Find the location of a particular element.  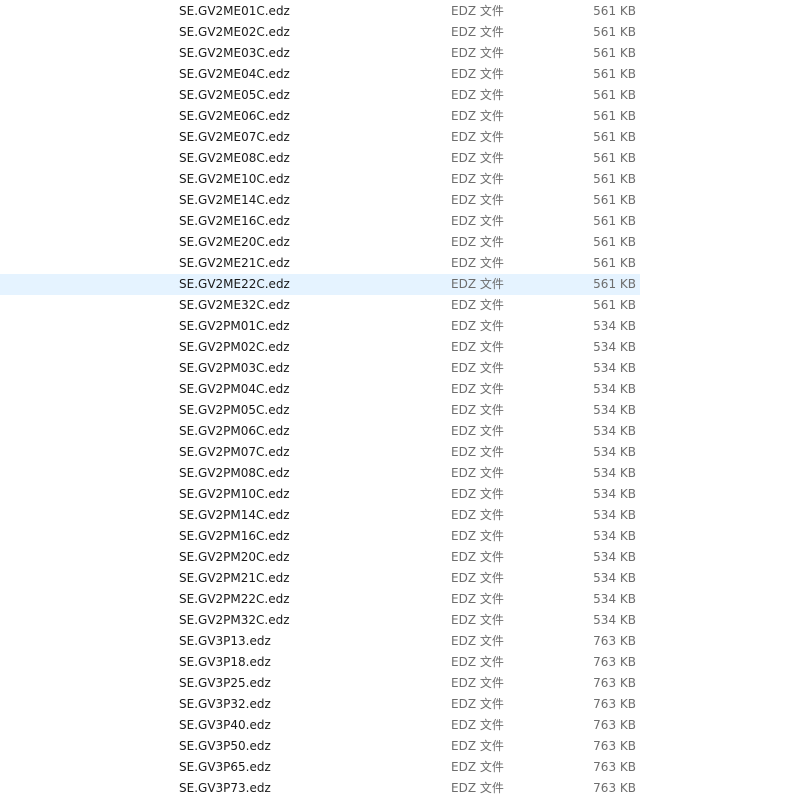

file-row: SE.GV2PM14C.edz EDZ 文件 534 KB is located at coordinates (320, 515).